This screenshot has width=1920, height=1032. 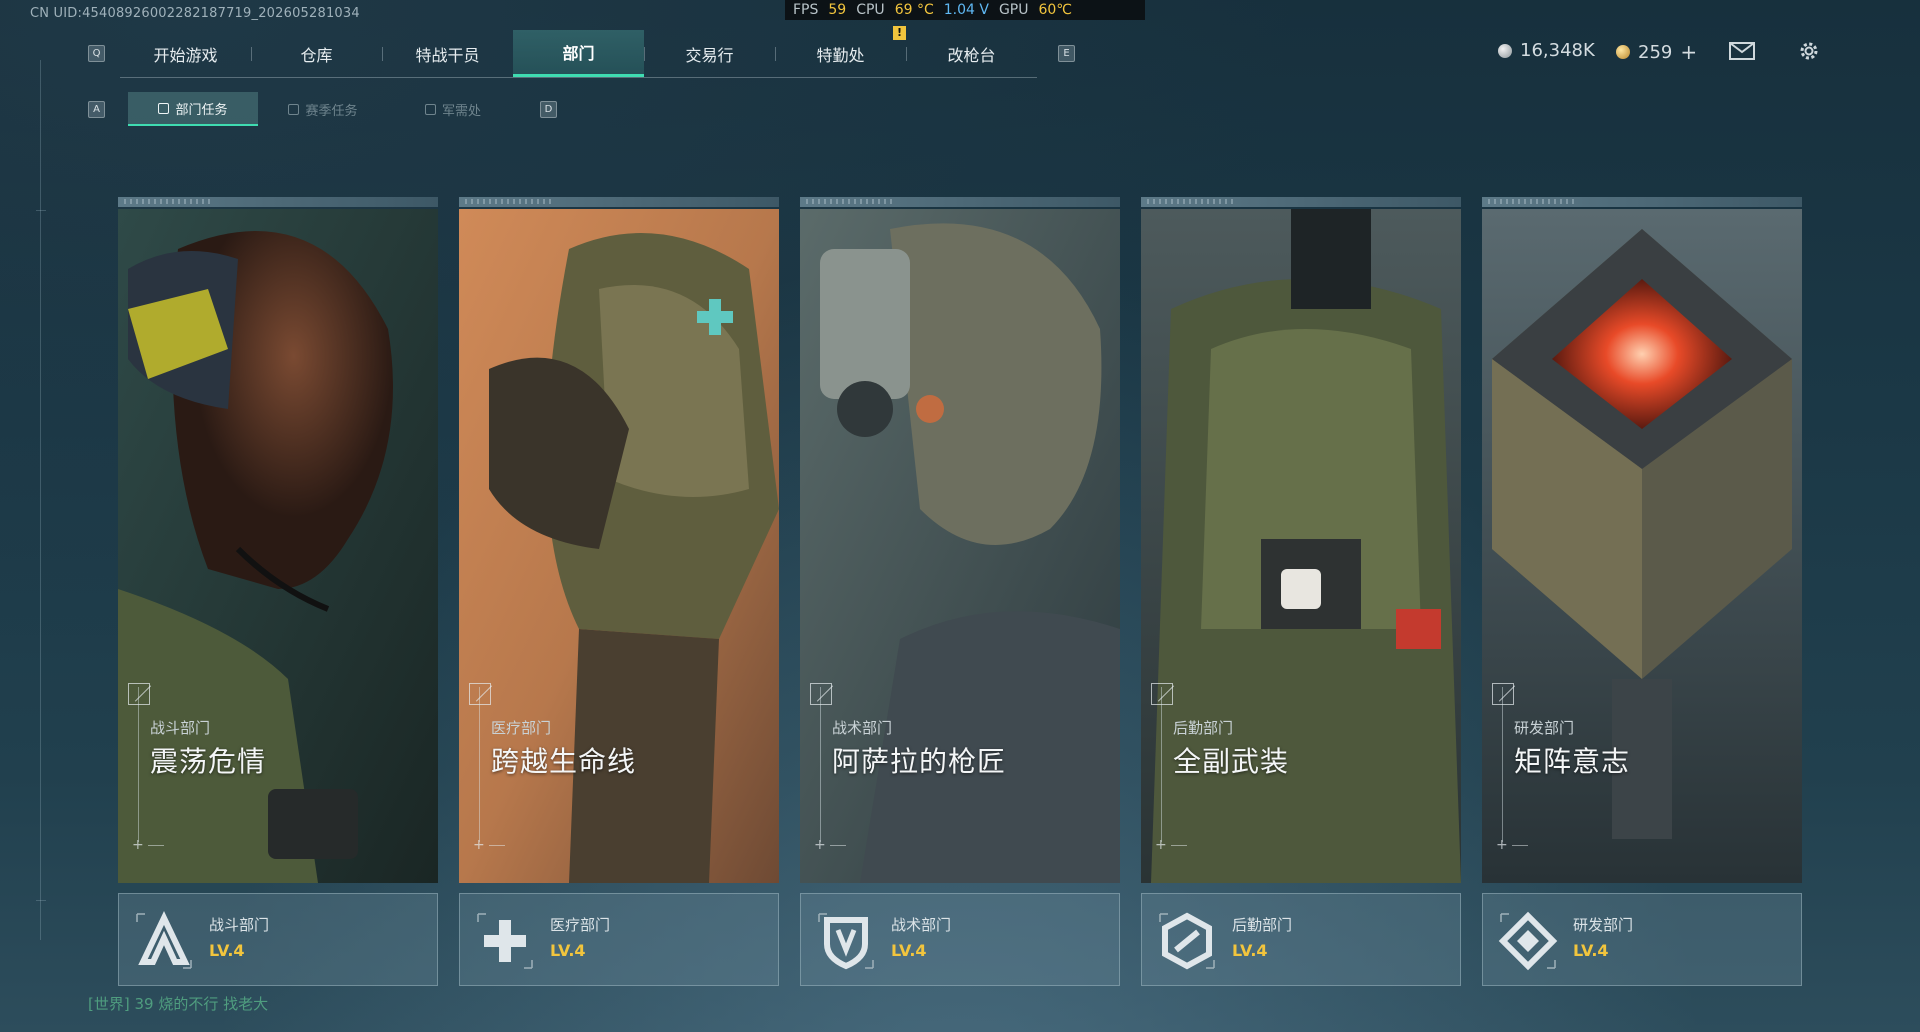 I want to click on combat-level-plate: 战斗部门 LV.4, so click(x=278, y=939).